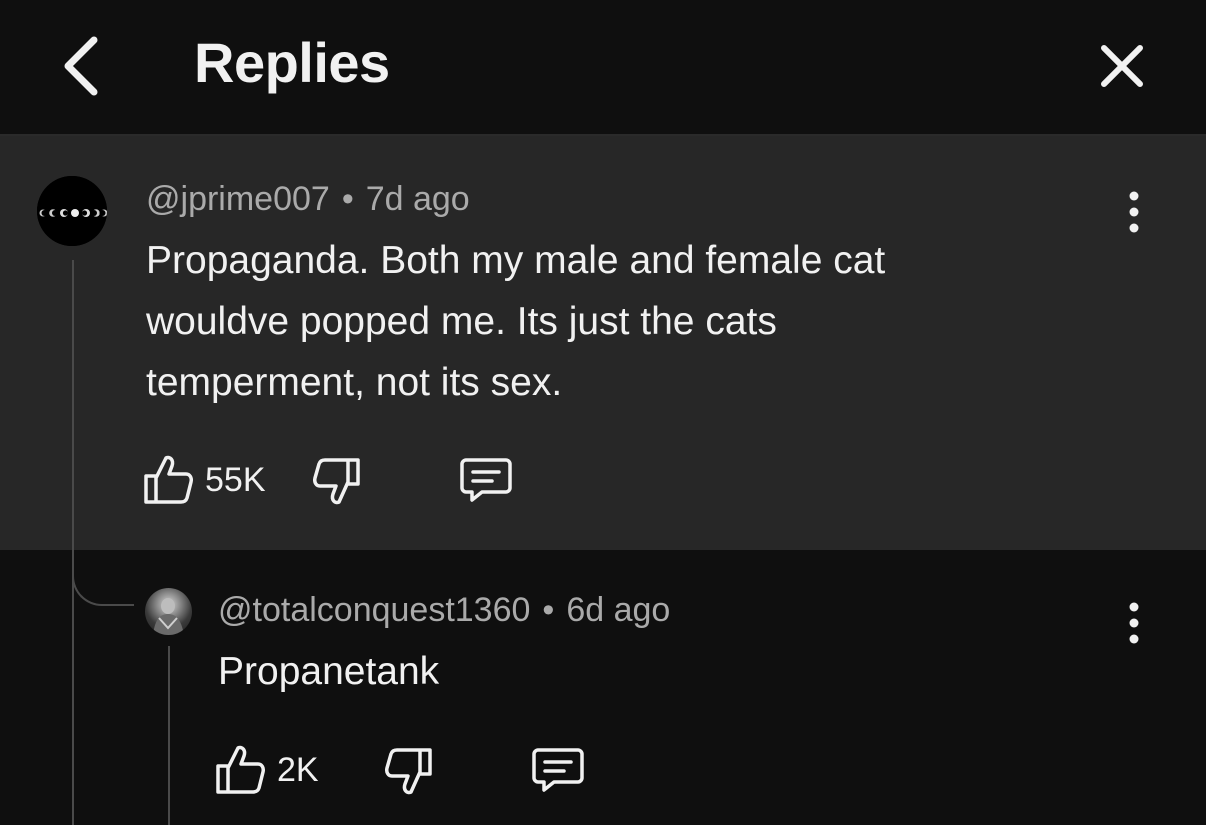 This screenshot has width=1206, height=825. What do you see at coordinates (354, 382) in the screenshot?
I see `comment-text-line: temperment, not its sex.` at bounding box center [354, 382].